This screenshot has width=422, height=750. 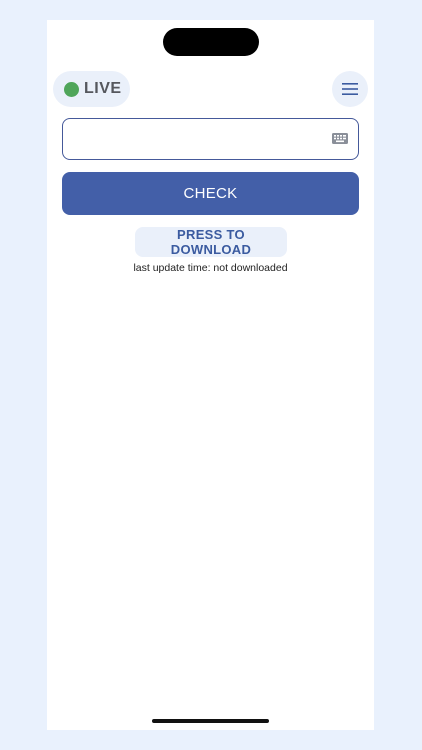 I want to click on live-status-badge: LIVE, so click(x=91, y=89).